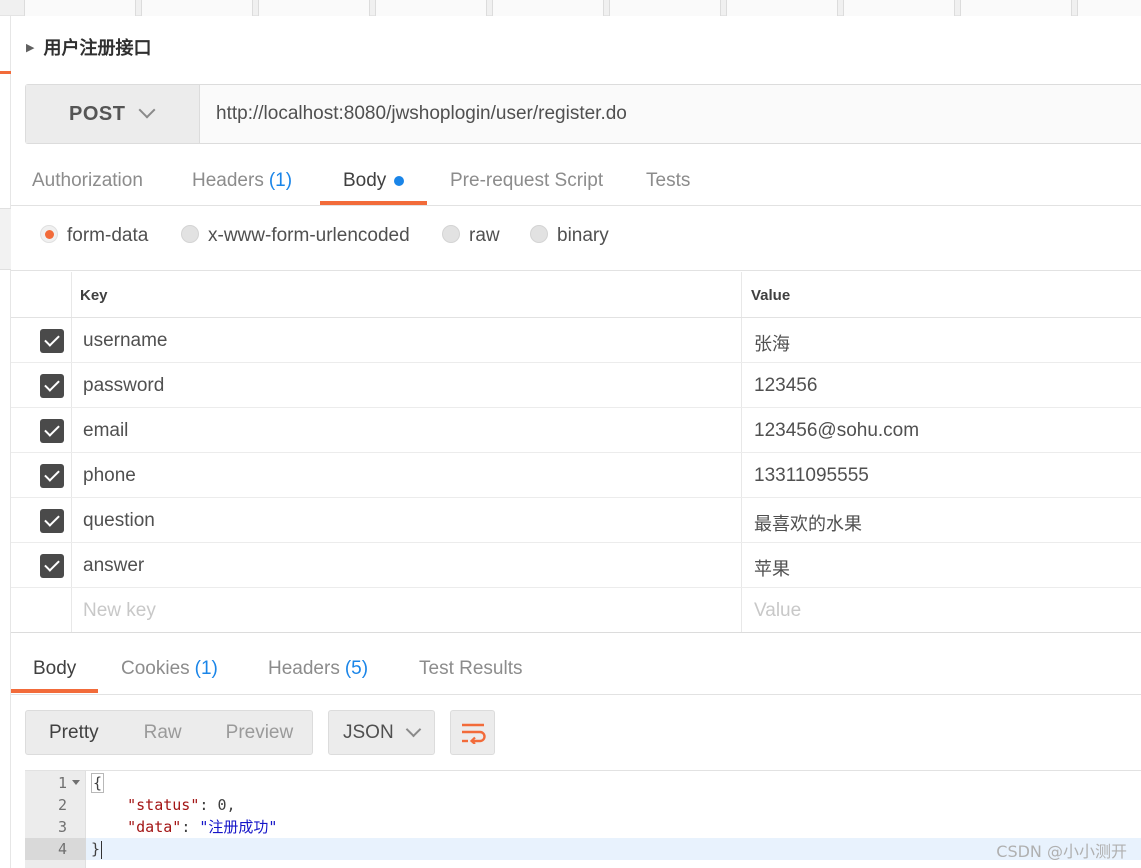 Image resolution: width=1141 pixels, height=868 pixels. Describe the element at coordinates (472, 732) in the screenshot. I see `wrap-lines-button` at that location.